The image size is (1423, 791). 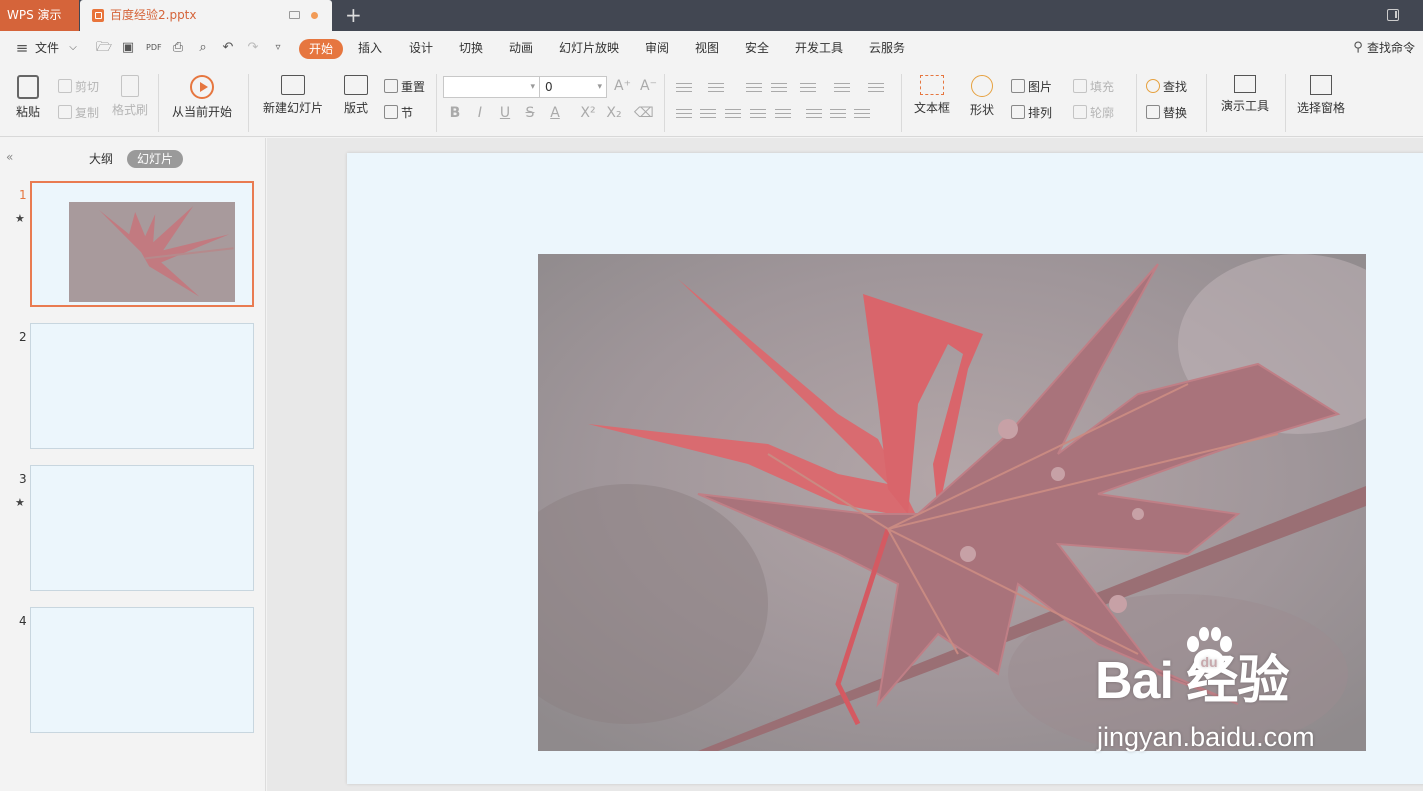 What do you see at coordinates (644, 113) in the screenshot?
I see `clear-format-icon: ⌫` at bounding box center [644, 113].